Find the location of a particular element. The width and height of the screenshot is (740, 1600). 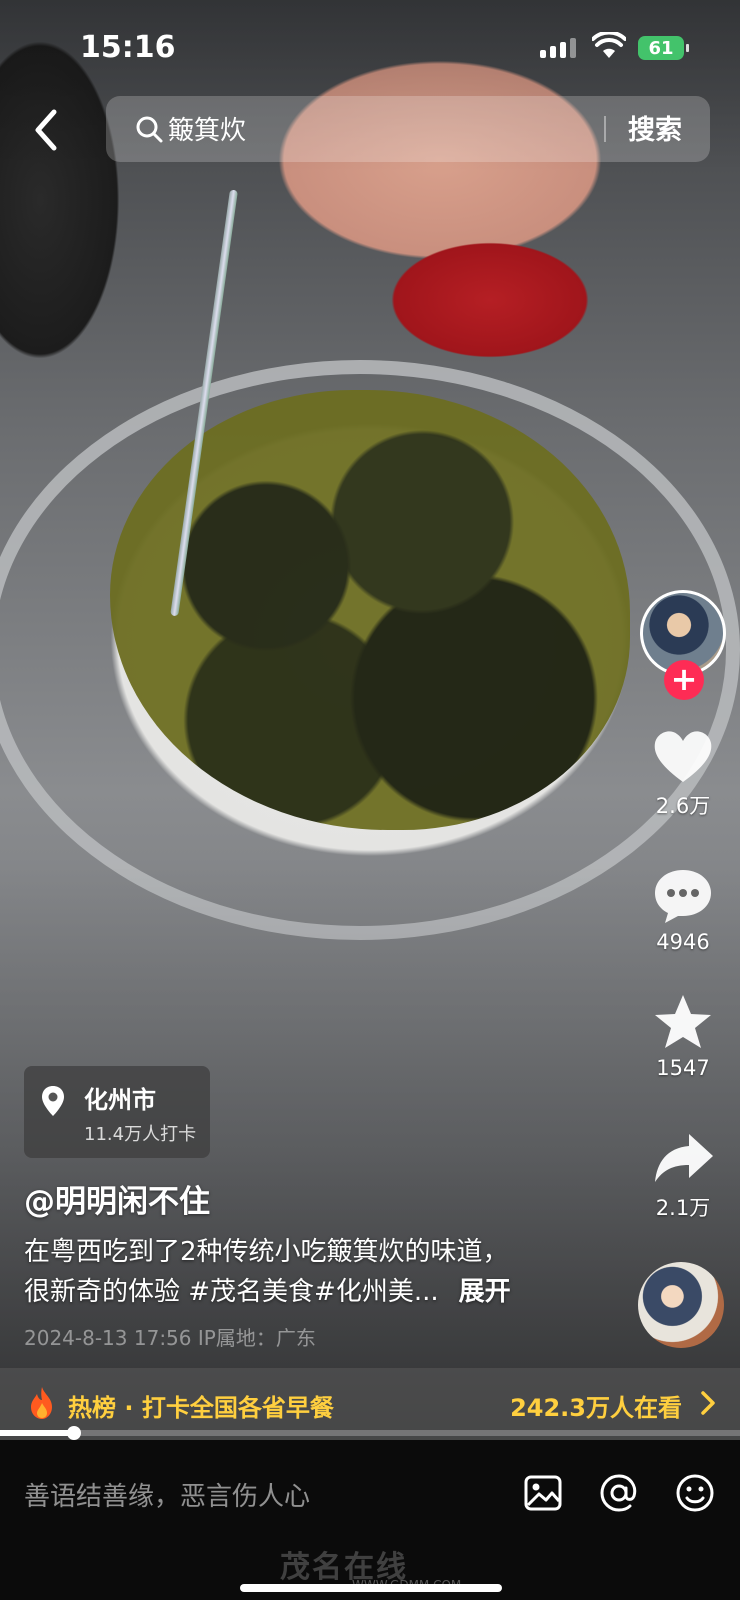

chevron-right-icon is located at coordinates (708, 1403).